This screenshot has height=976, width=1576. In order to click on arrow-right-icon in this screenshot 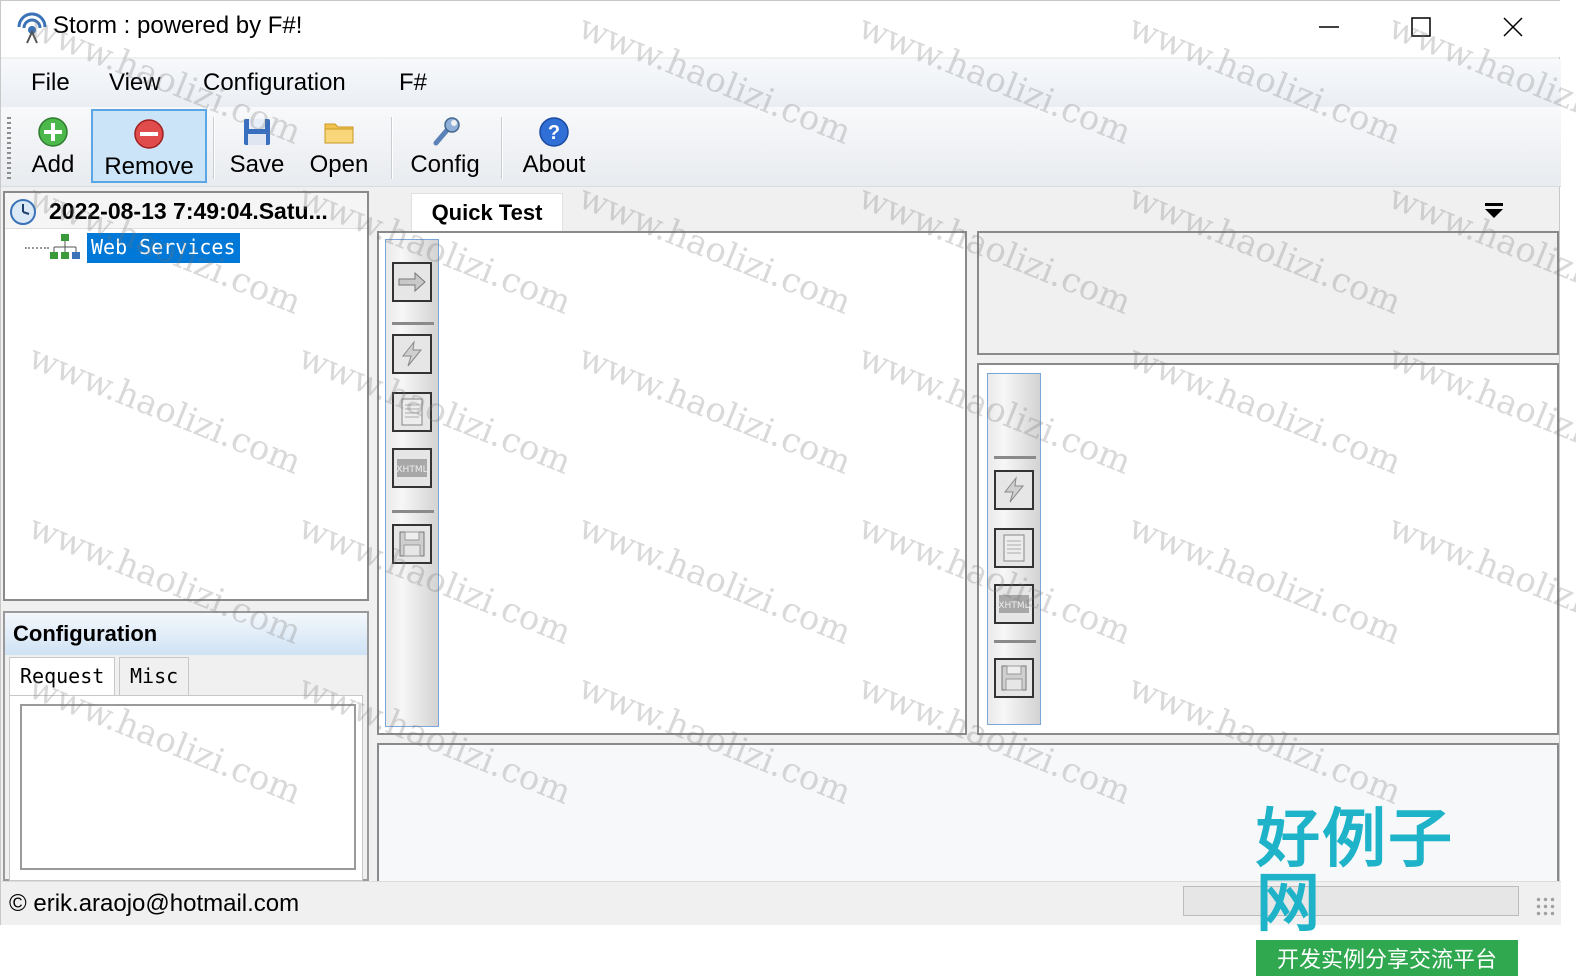, I will do `click(412, 282)`.